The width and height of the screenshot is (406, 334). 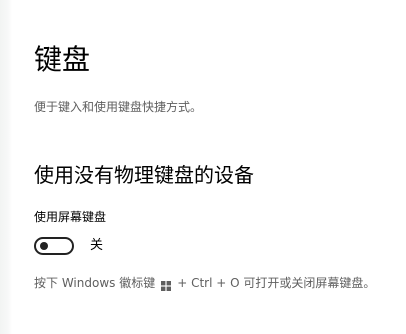 I want to click on shortcut-hint: 按下 Windows 徽标键 + Ctrl + O 可打开或关闭屏幕键盘。, so click(x=204, y=283).